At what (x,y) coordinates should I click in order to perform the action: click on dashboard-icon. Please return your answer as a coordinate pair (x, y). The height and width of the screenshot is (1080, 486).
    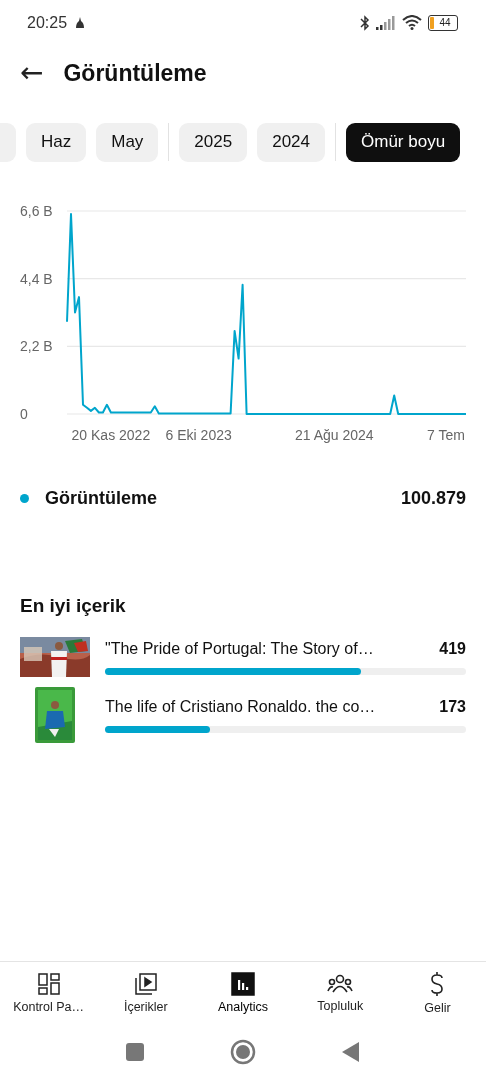
    Looking at the image, I should click on (48, 984).